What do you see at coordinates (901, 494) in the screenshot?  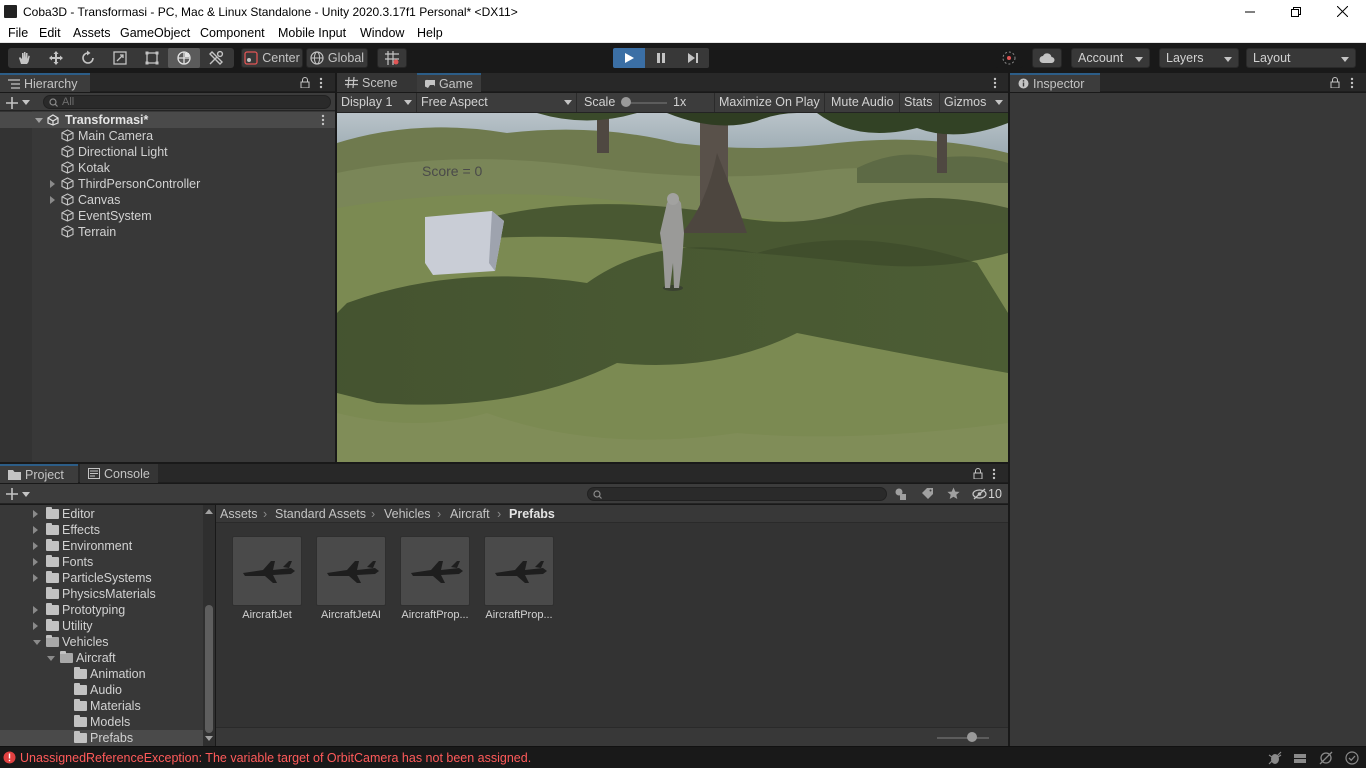 I see `search-by-type-icon` at bounding box center [901, 494].